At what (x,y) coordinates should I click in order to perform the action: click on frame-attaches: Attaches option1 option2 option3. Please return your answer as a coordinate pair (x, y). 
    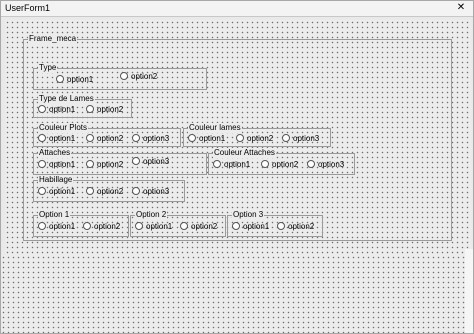
    Looking at the image, I should click on (120, 161).